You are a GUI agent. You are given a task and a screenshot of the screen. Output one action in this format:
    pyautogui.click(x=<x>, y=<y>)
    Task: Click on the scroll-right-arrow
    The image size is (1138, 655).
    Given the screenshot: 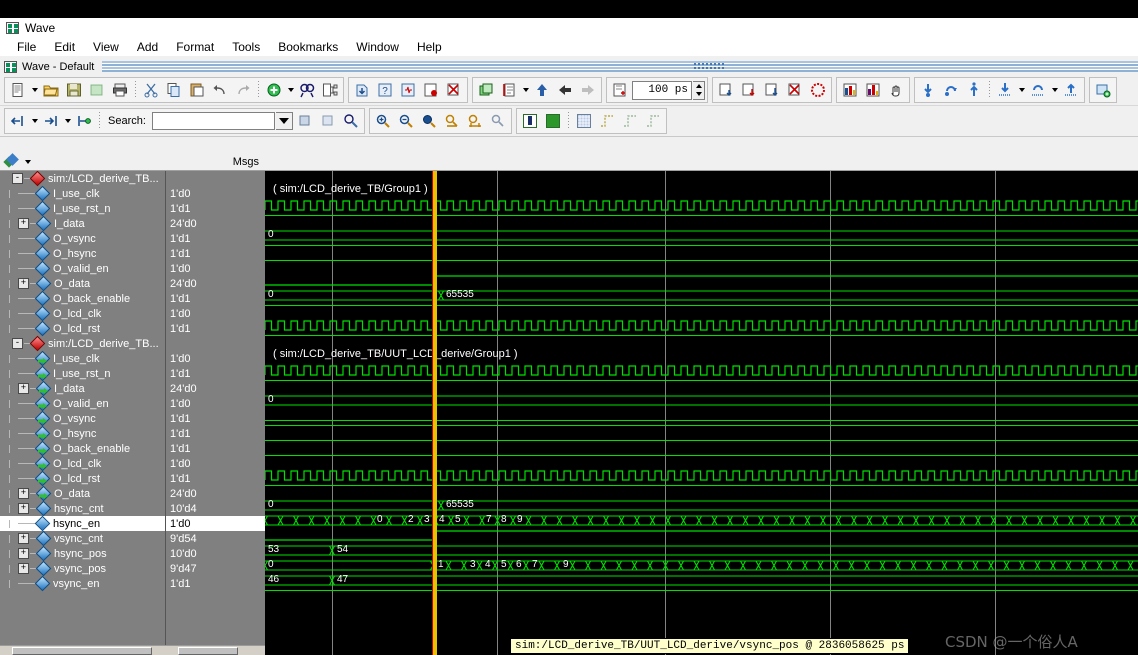 What is the action you would take?
    pyautogui.click(x=160, y=650)
    